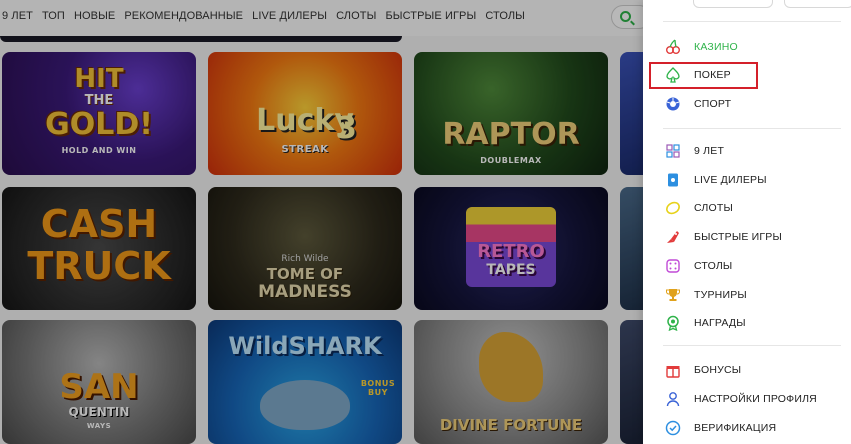 The height and width of the screenshot is (444, 851). What do you see at coordinates (99, 412) in the screenshot?
I see `game-title: QUENTIN` at bounding box center [99, 412].